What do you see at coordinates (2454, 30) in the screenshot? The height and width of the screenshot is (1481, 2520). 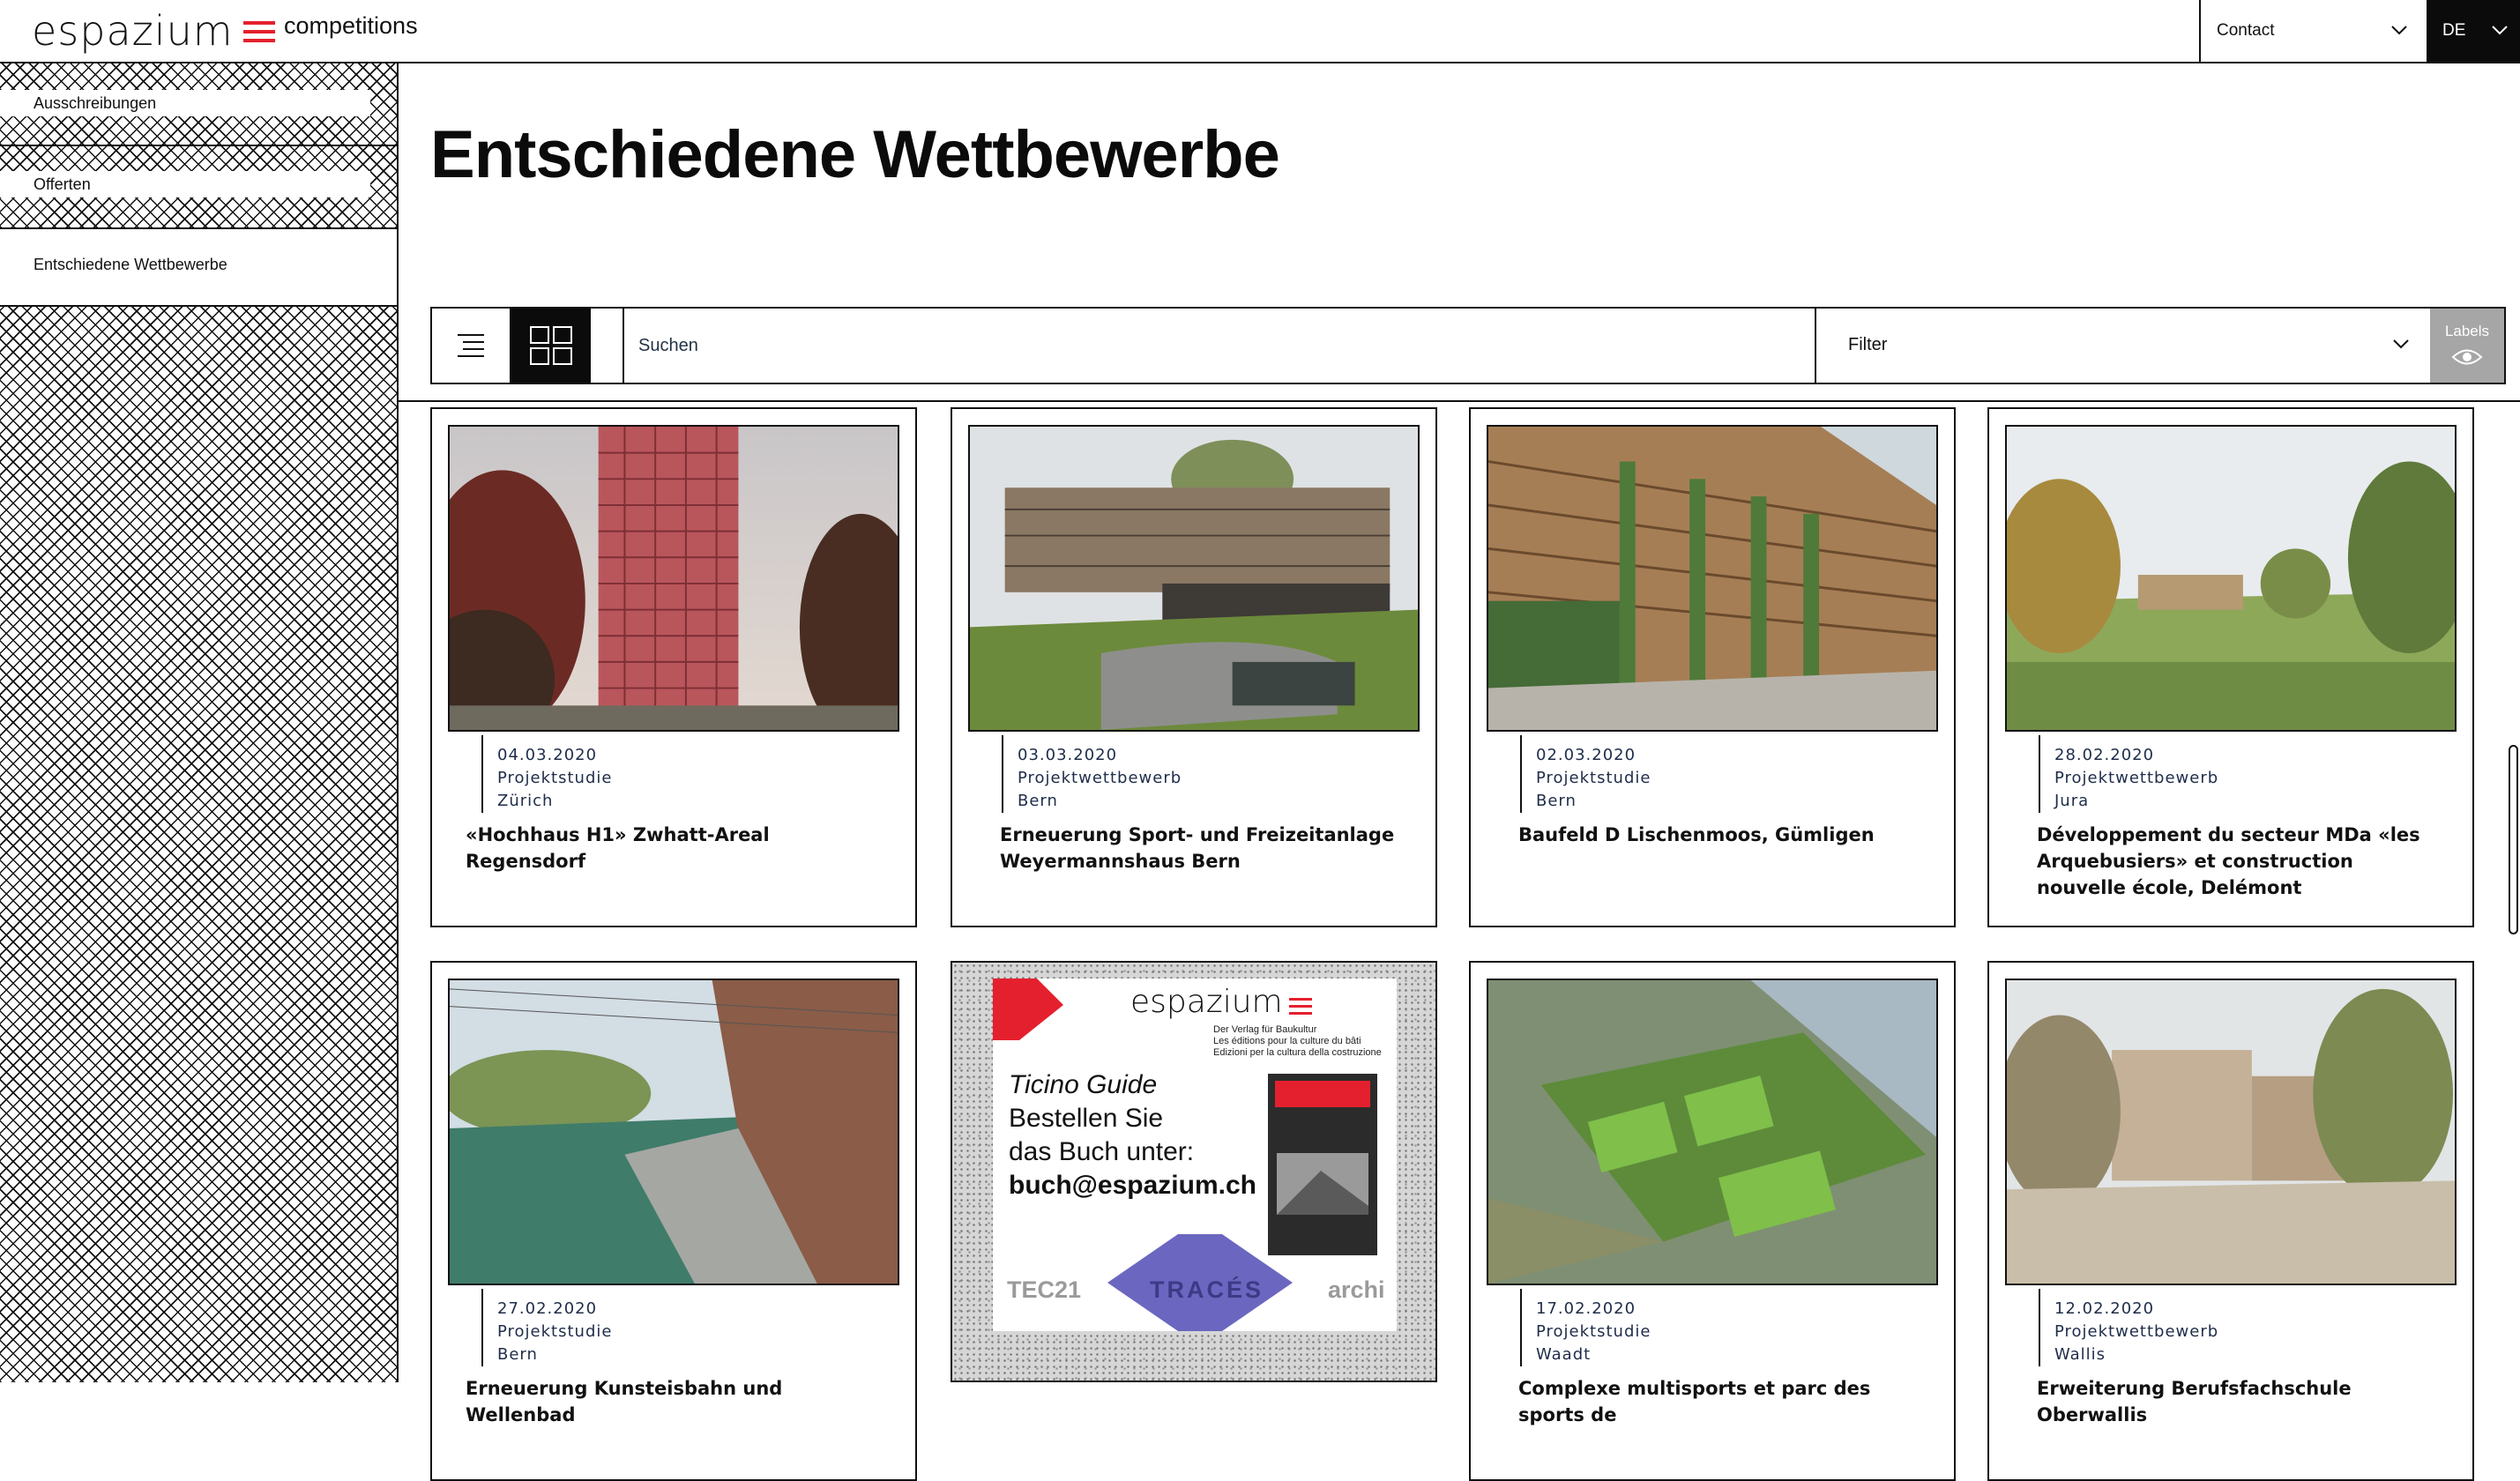 I see `language-label: DE` at bounding box center [2454, 30].